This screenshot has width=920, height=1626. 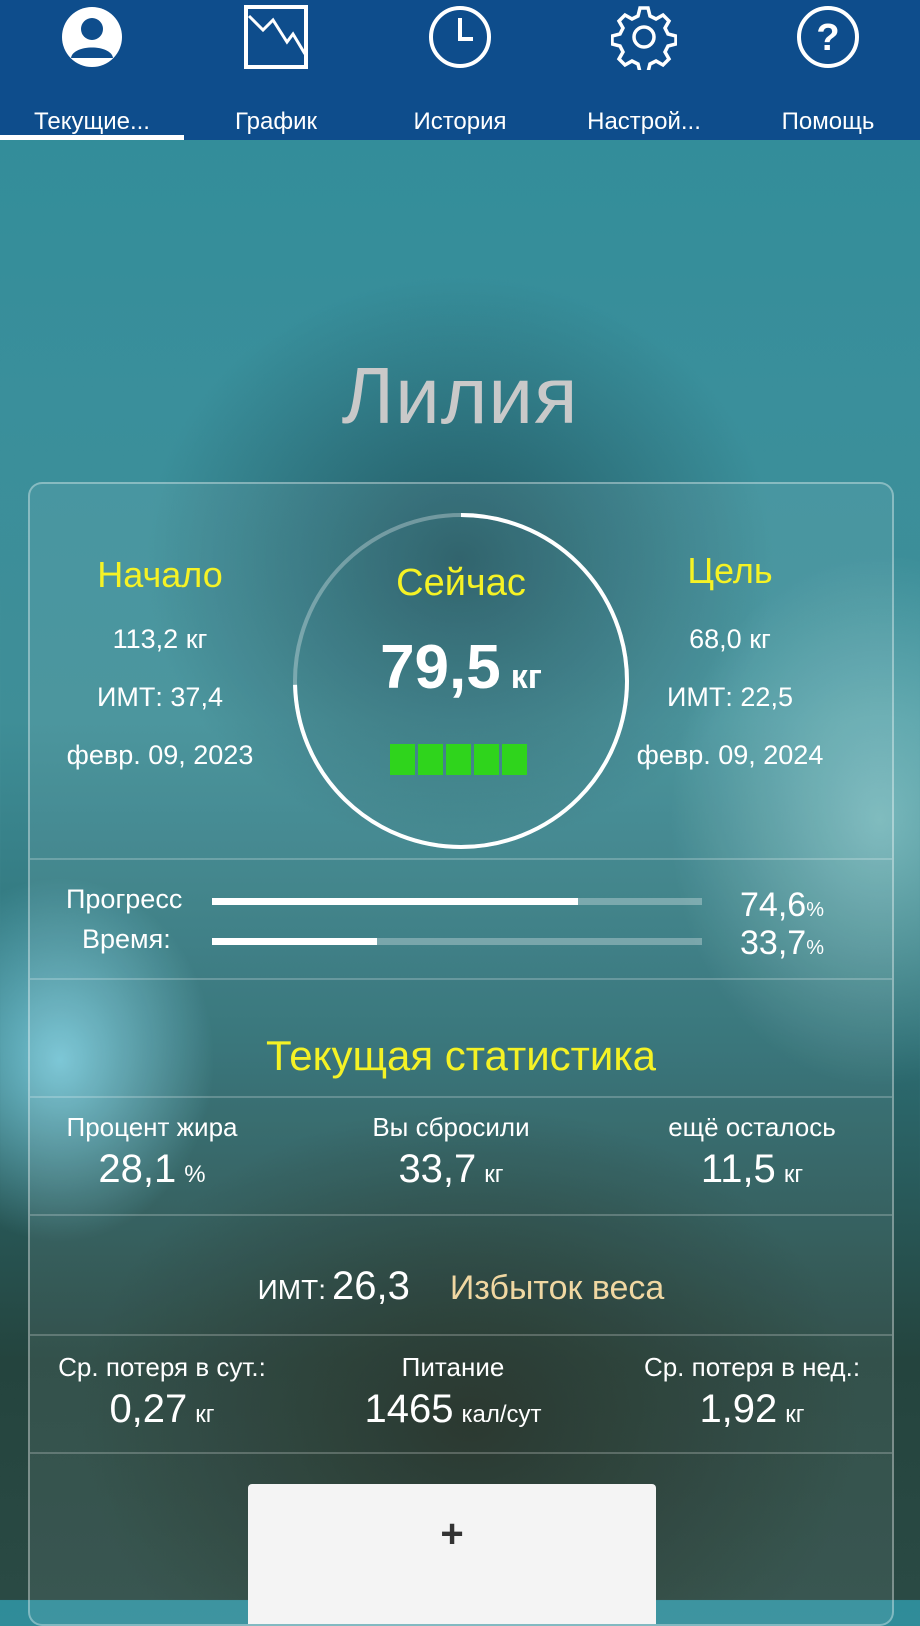 What do you see at coordinates (730, 697) in the screenshot?
I see `goal-bmi: ИМТ: 22,5` at bounding box center [730, 697].